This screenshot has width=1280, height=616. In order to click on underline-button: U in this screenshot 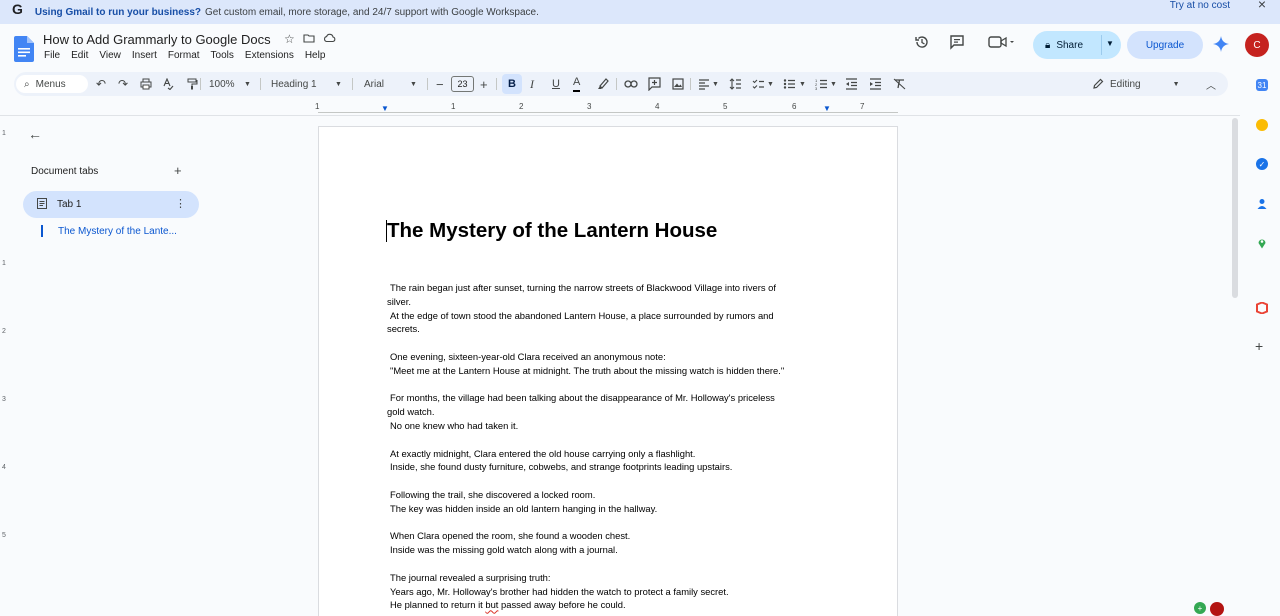, I will do `click(556, 84)`.